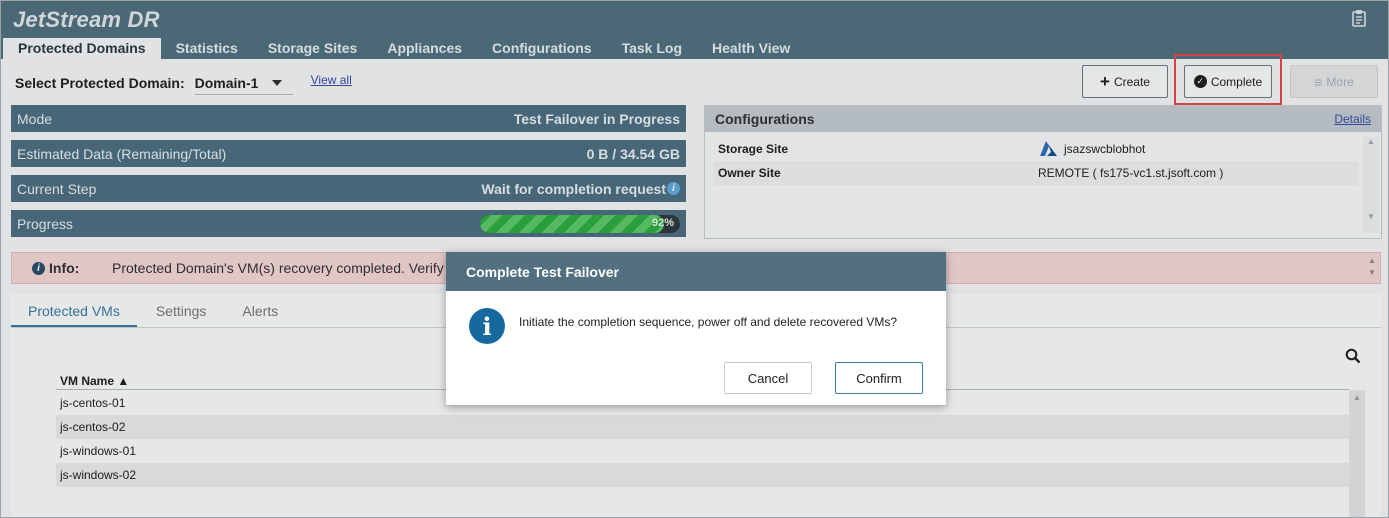 This screenshot has height=518, width=1389. I want to click on cancel-button: Cancel, so click(768, 378).